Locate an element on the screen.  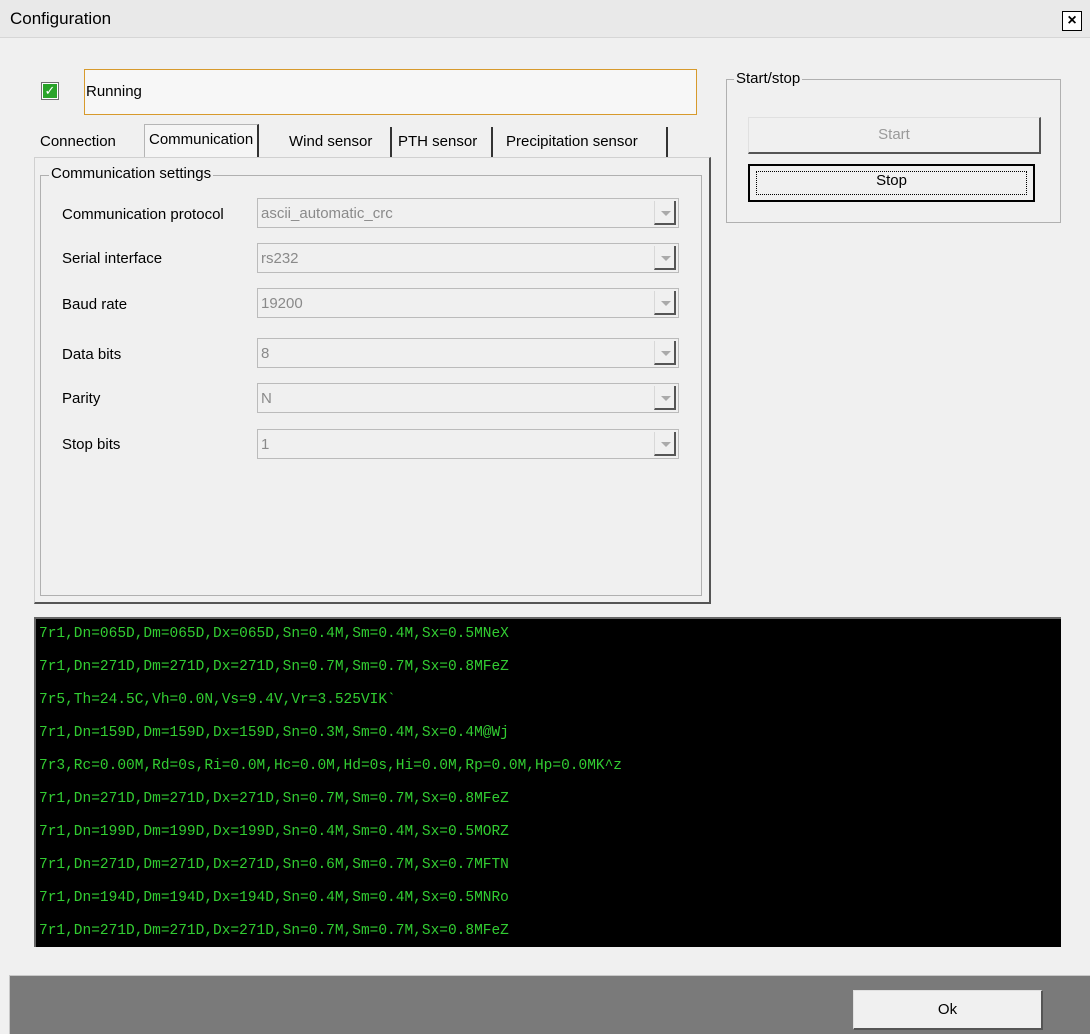
parity-combo: N is located at coordinates (468, 398).